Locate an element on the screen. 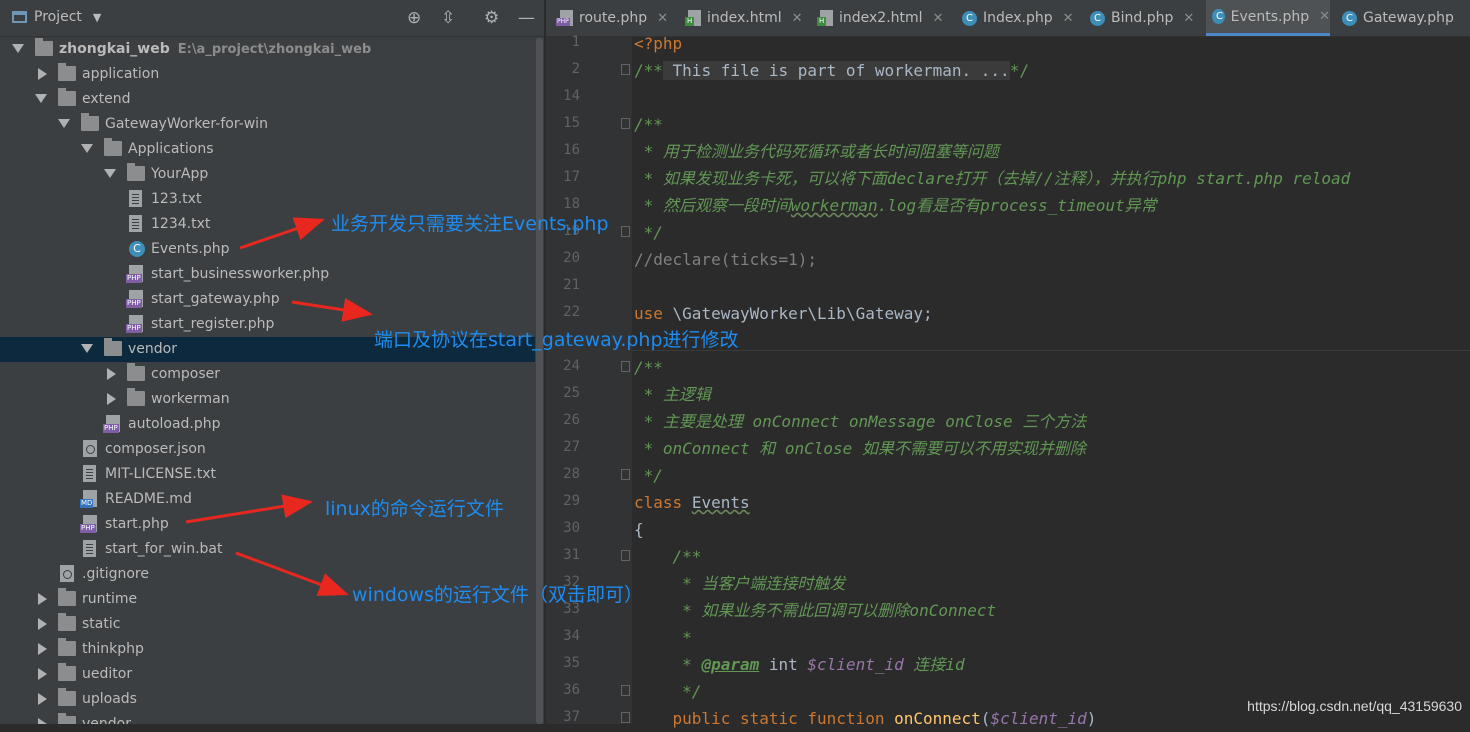  annotation-windows: windows的运行文件（双击即可） is located at coordinates (497, 595).